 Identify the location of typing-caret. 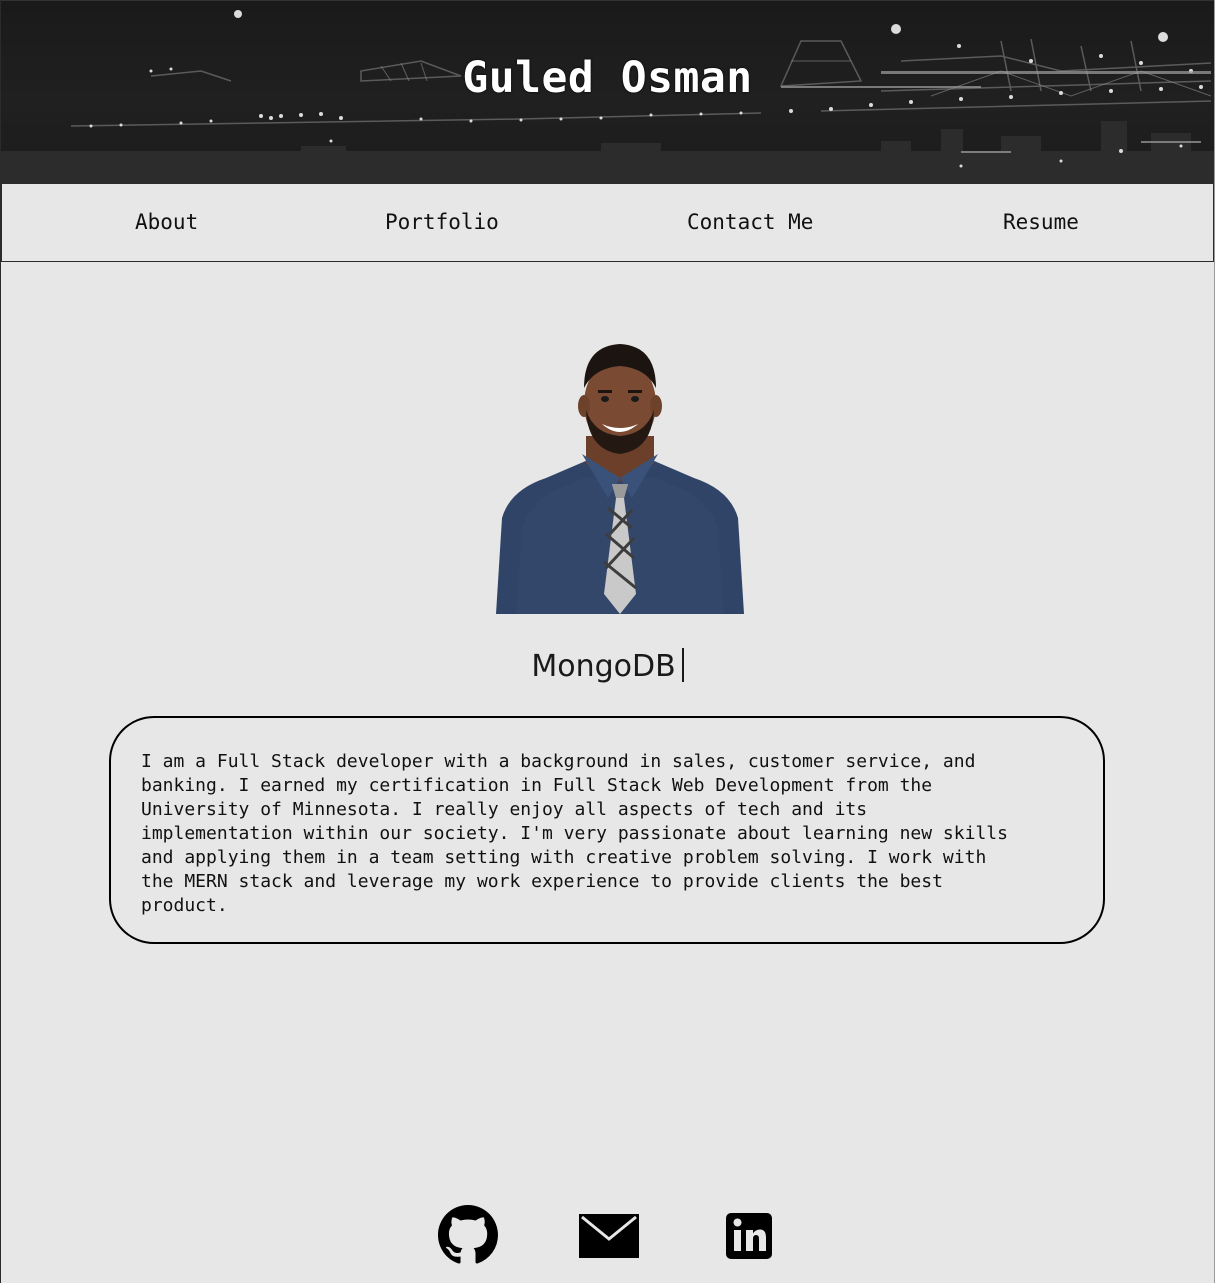
(682, 665).